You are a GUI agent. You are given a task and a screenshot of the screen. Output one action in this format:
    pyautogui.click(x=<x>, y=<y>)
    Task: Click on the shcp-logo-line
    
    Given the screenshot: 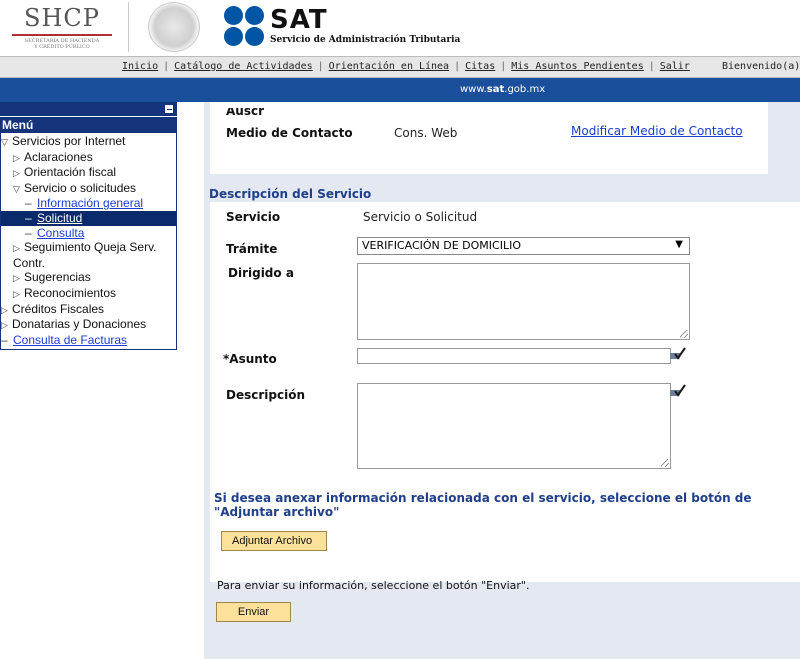 What is the action you would take?
    pyautogui.click(x=62, y=35)
    